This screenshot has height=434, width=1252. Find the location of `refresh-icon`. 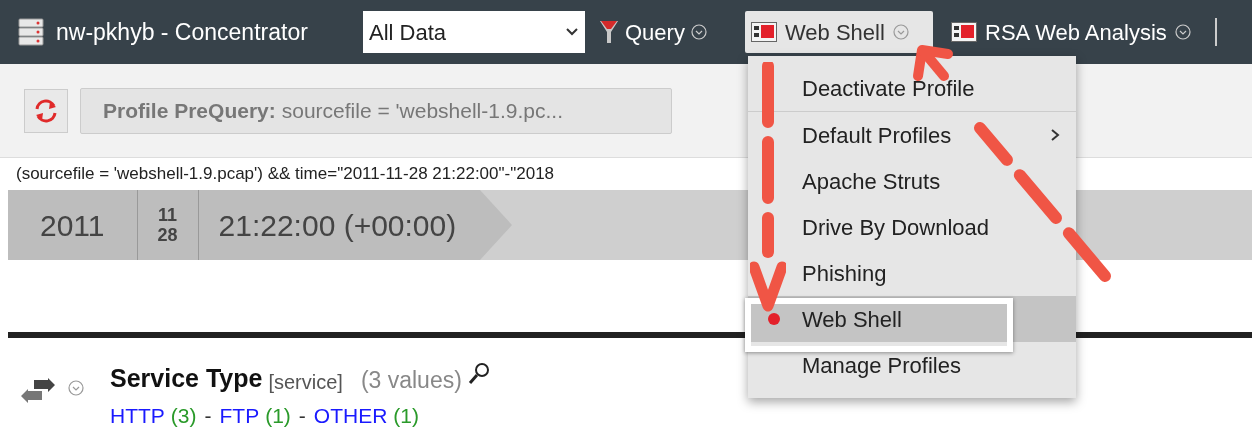

refresh-icon is located at coordinates (46, 110).